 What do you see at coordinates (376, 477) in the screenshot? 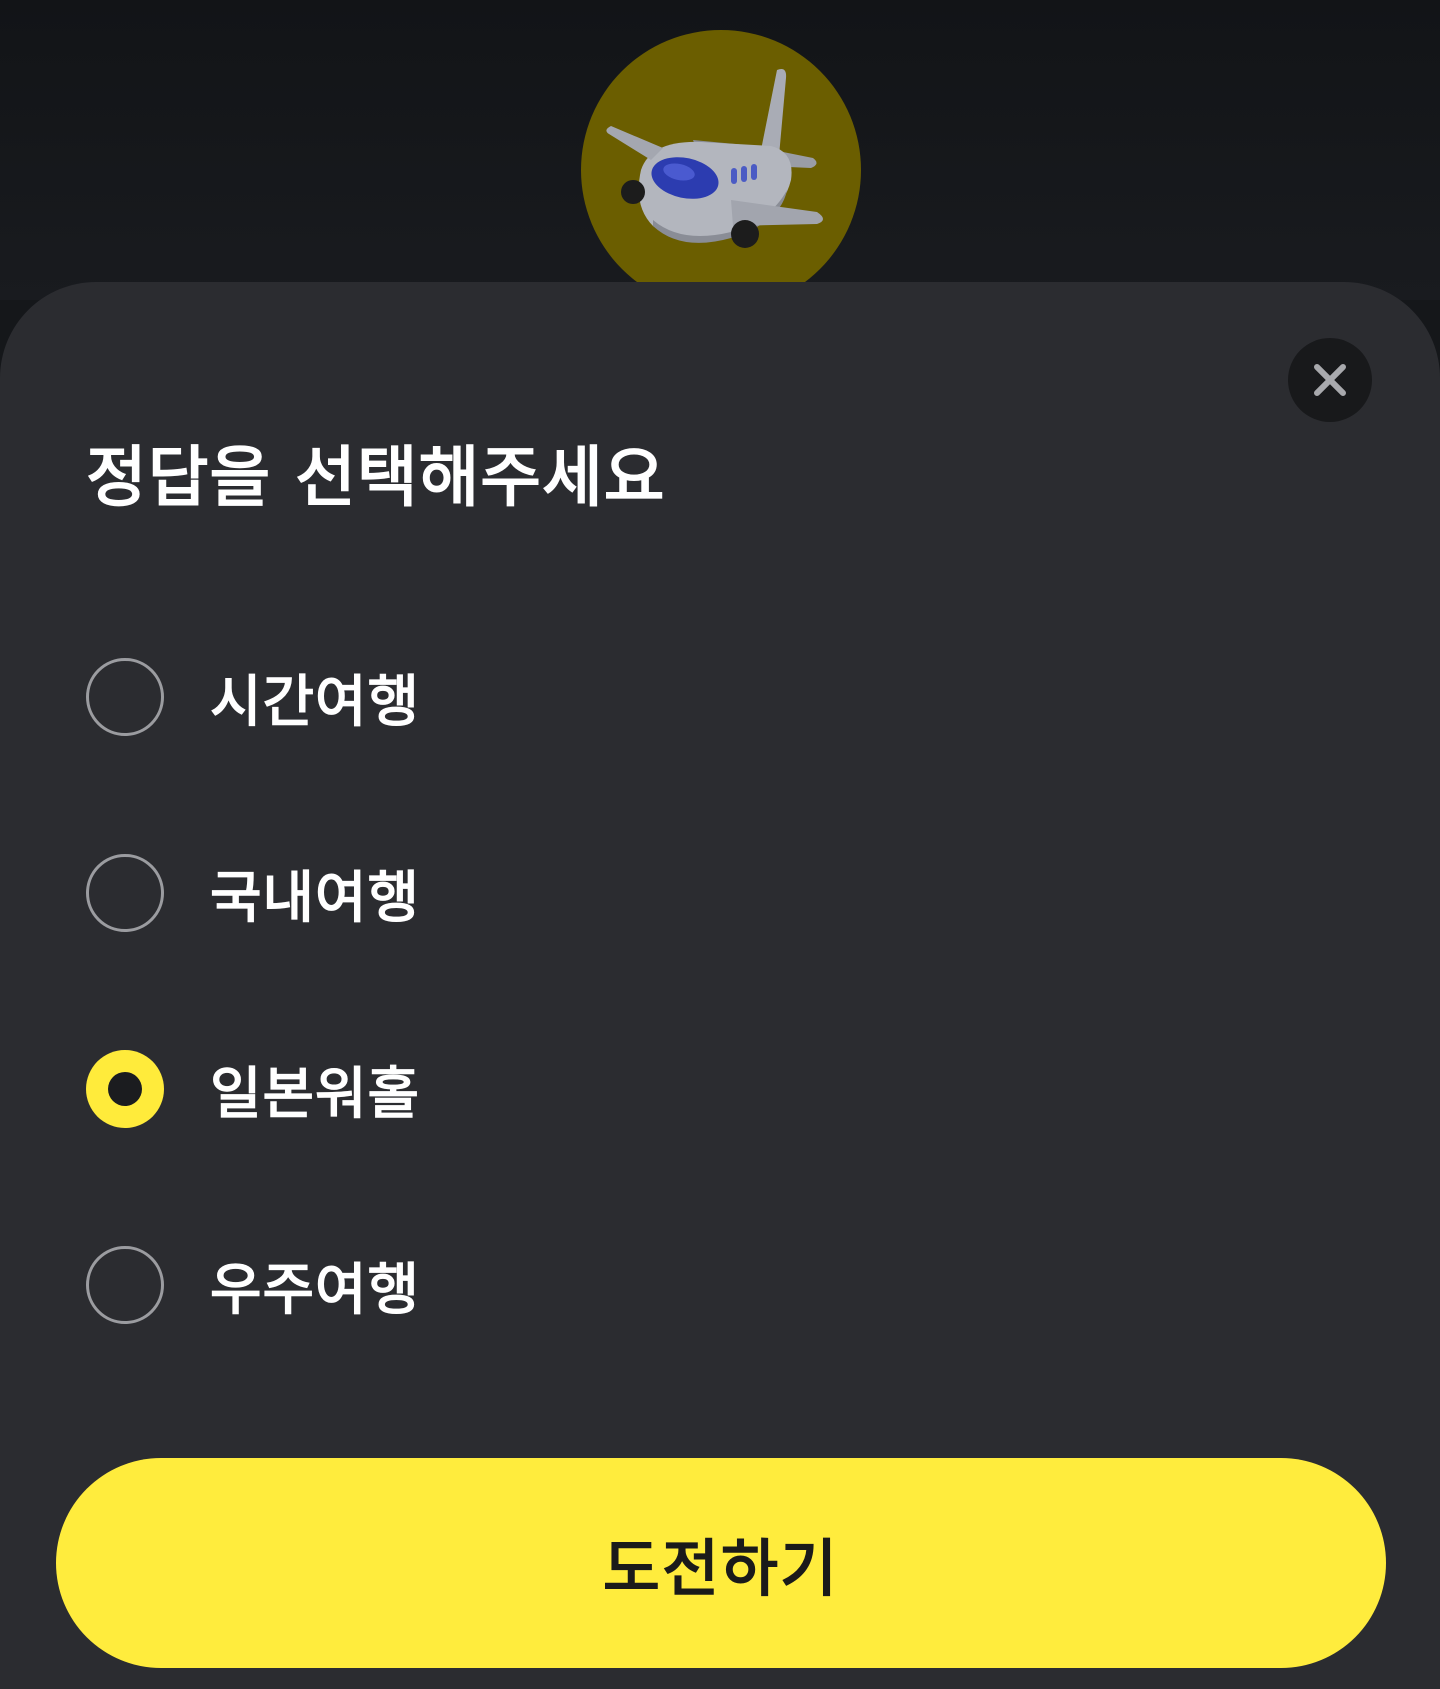
I see `sheet-title: 정답을 선택해주세요` at bounding box center [376, 477].